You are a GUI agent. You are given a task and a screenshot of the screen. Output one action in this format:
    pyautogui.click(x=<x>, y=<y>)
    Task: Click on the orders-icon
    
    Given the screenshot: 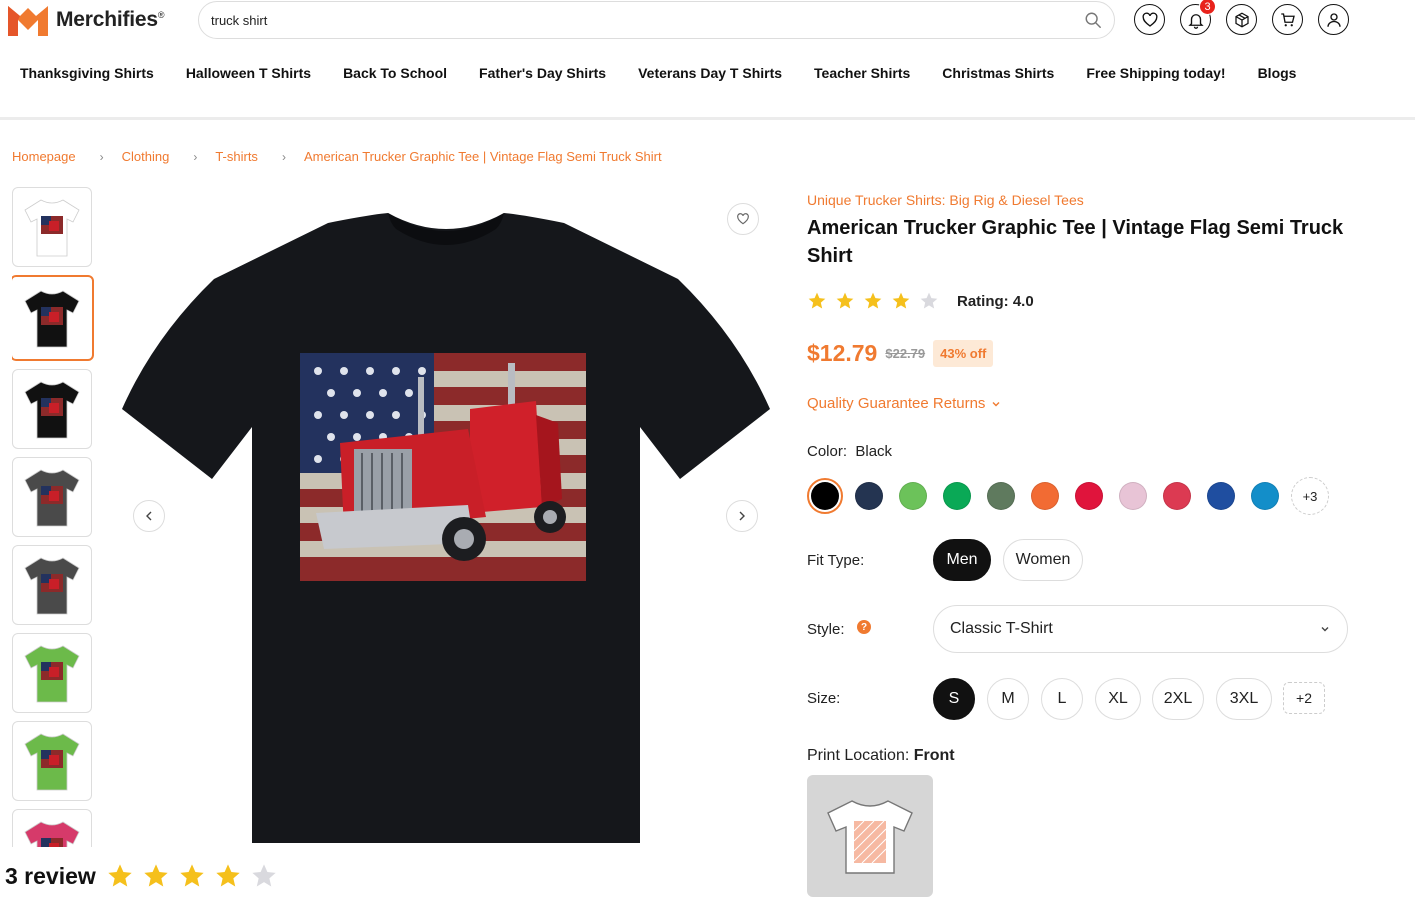 What is the action you would take?
    pyautogui.click(x=1241, y=19)
    